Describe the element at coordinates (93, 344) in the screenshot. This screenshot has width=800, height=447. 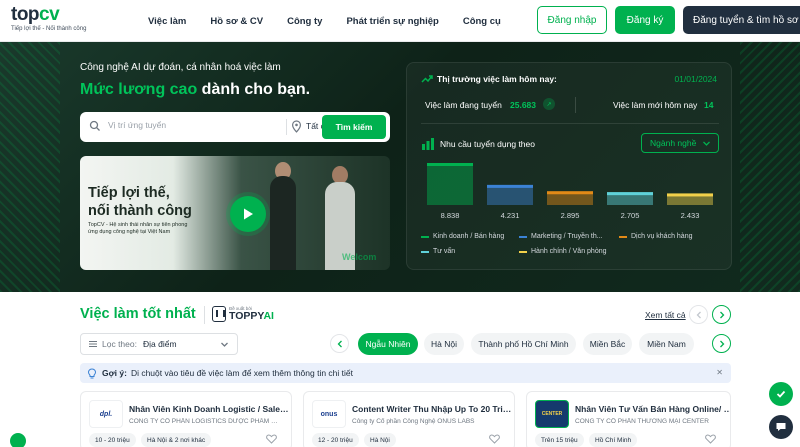
I see `filter-icon` at that location.